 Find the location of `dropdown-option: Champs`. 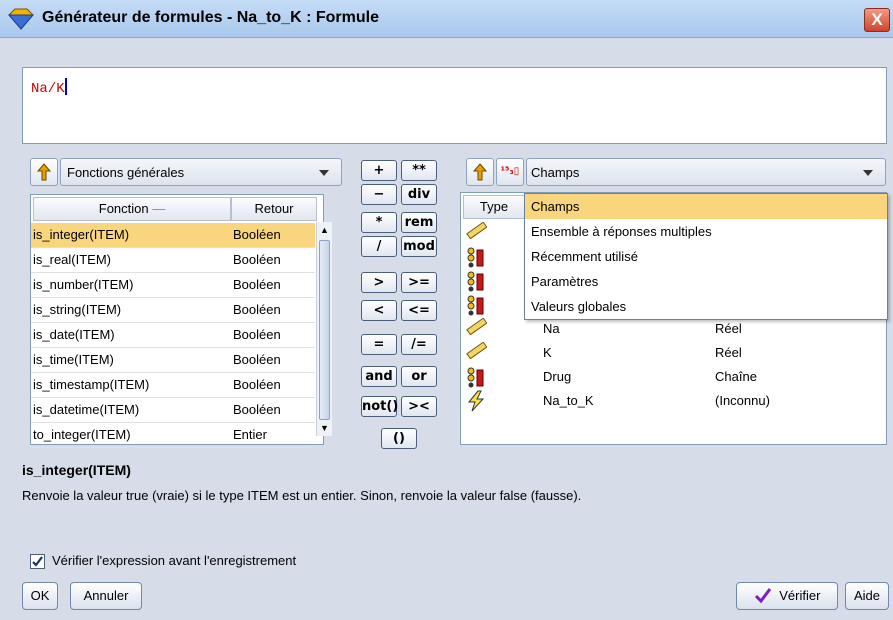

dropdown-option: Champs is located at coordinates (706, 206).